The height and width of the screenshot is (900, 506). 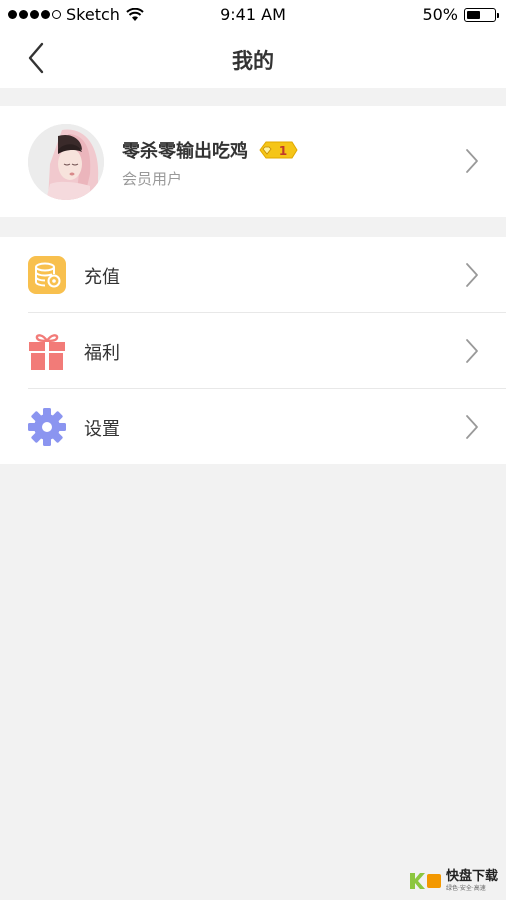 I want to click on vip-level: 1, so click(x=283, y=151).